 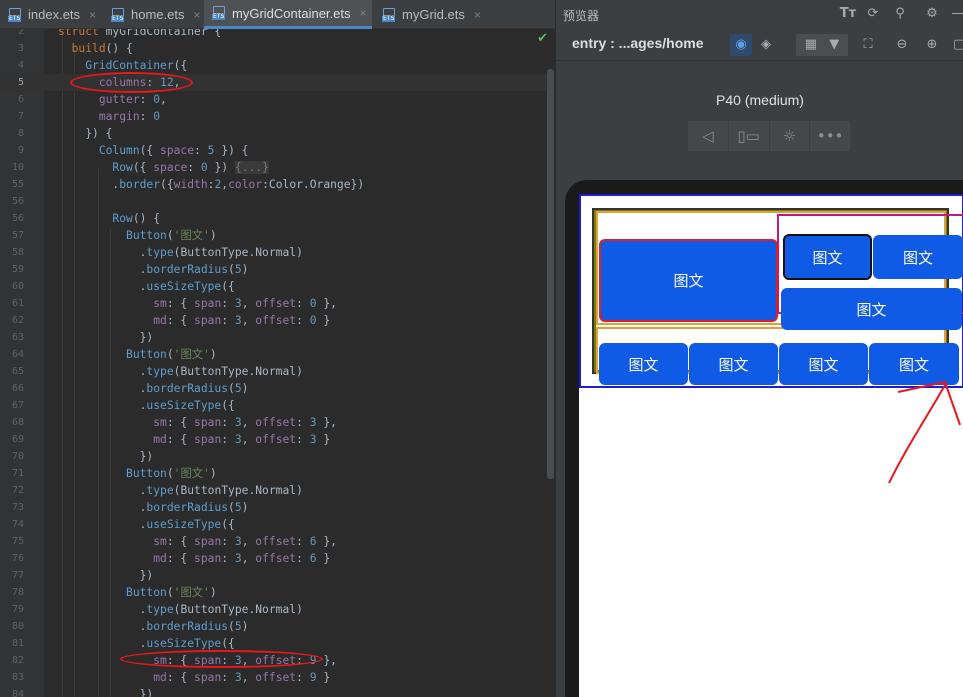 What do you see at coordinates (274, 405) in the screenshot?
I see `code-line: 67 .useSizeType({` at bounding box center [274, 405].